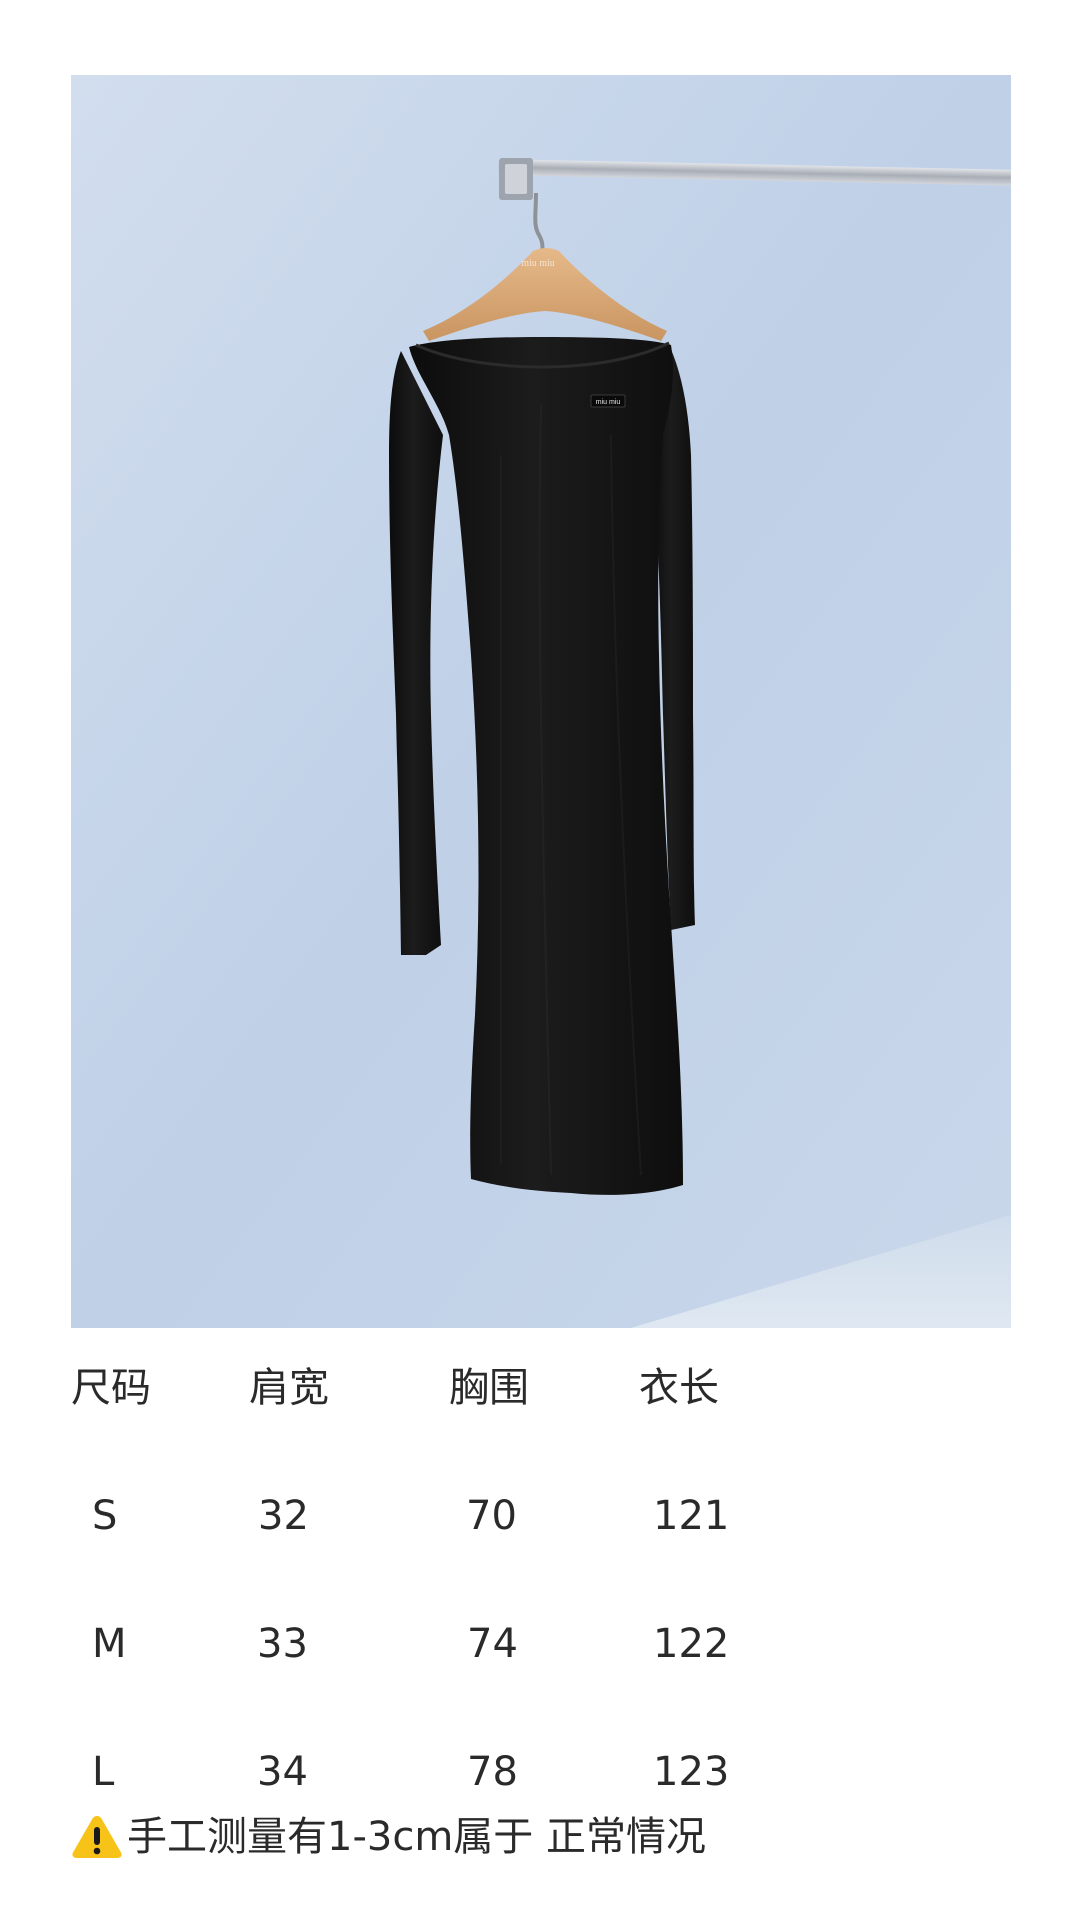  Describe the element at coordinates (103, 1772) in the screenshot. I see `row-l-size: L` at that location.